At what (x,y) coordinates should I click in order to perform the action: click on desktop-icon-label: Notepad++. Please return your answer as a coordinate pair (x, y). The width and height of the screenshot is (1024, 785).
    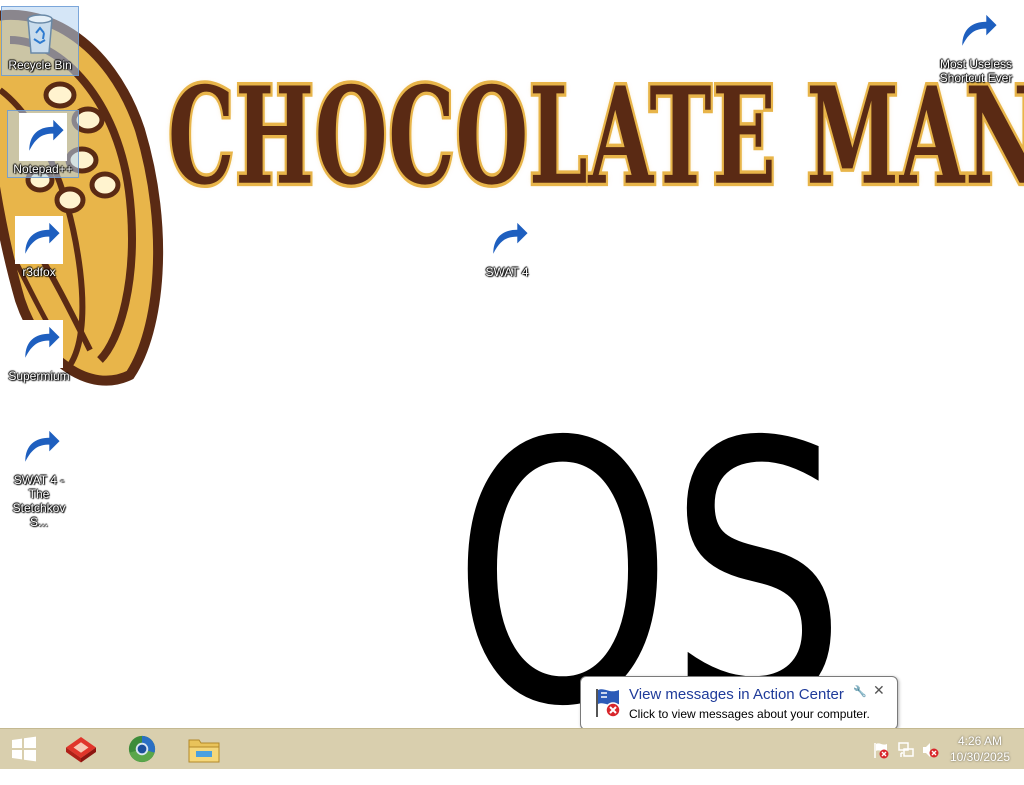
    Looking at the image, I should click on (43, 169).